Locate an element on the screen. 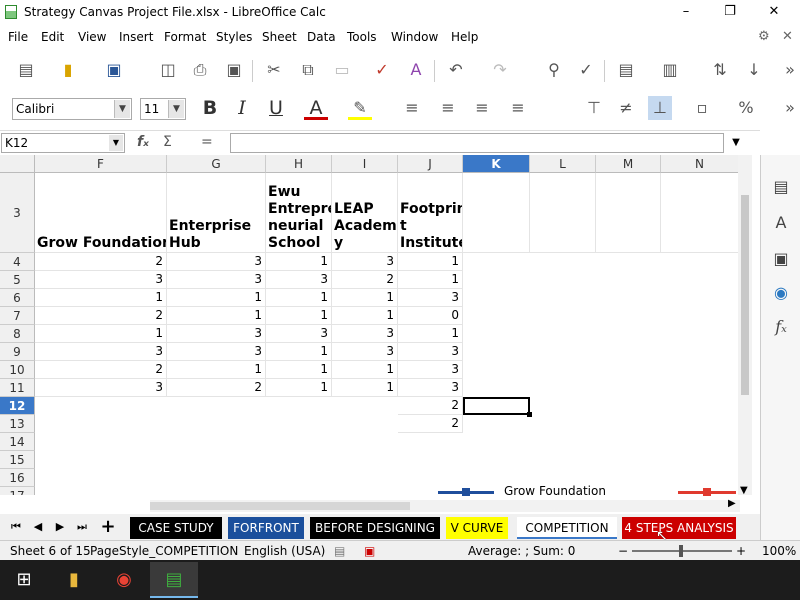  column-header-f: F is located at coordinates (101, 164).